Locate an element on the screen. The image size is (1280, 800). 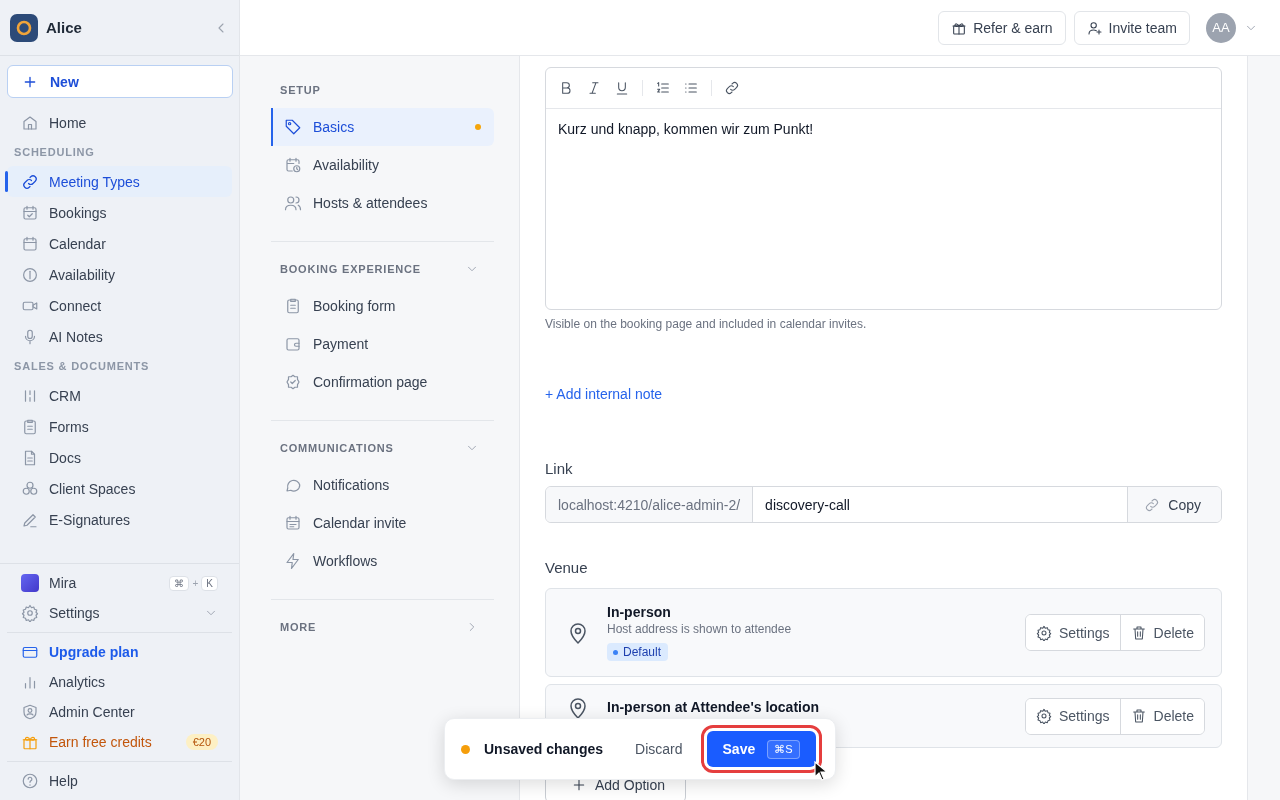
nav-item: Mira ⌘ + K is located at coordinates (119, 583).